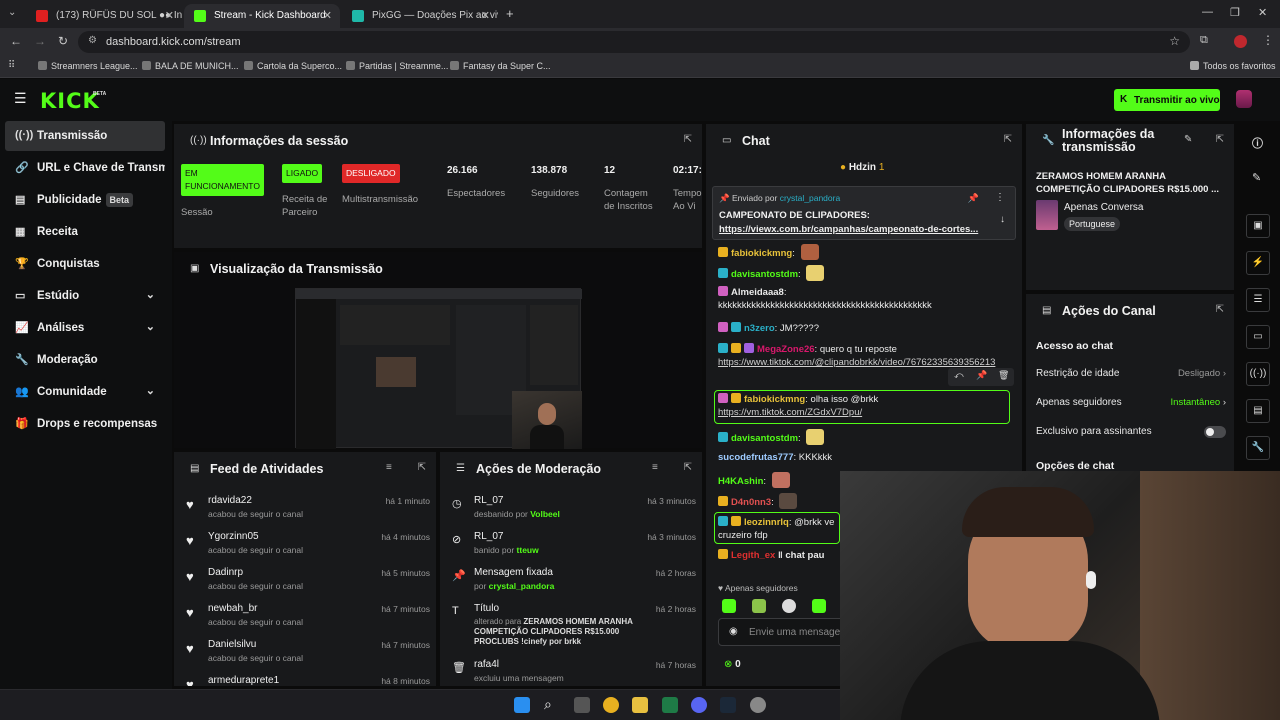  Describe the element at coordinates (92, 40) in the screenshot. I see `site-info-icon: ⚙` at that location.